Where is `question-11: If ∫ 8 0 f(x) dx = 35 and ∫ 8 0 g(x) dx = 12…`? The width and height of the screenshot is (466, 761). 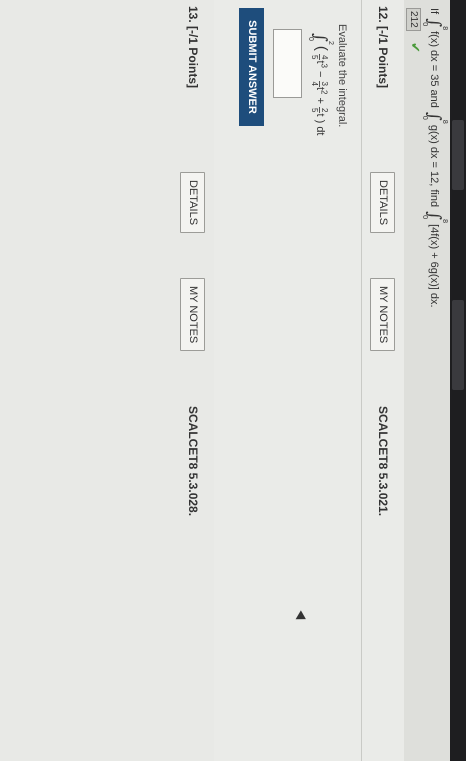 question-11: If ∫ 8 0 f(x) dx = 35 and ∫ 8 0 g(x) dx = 12… is located at coordinates (427, 380).